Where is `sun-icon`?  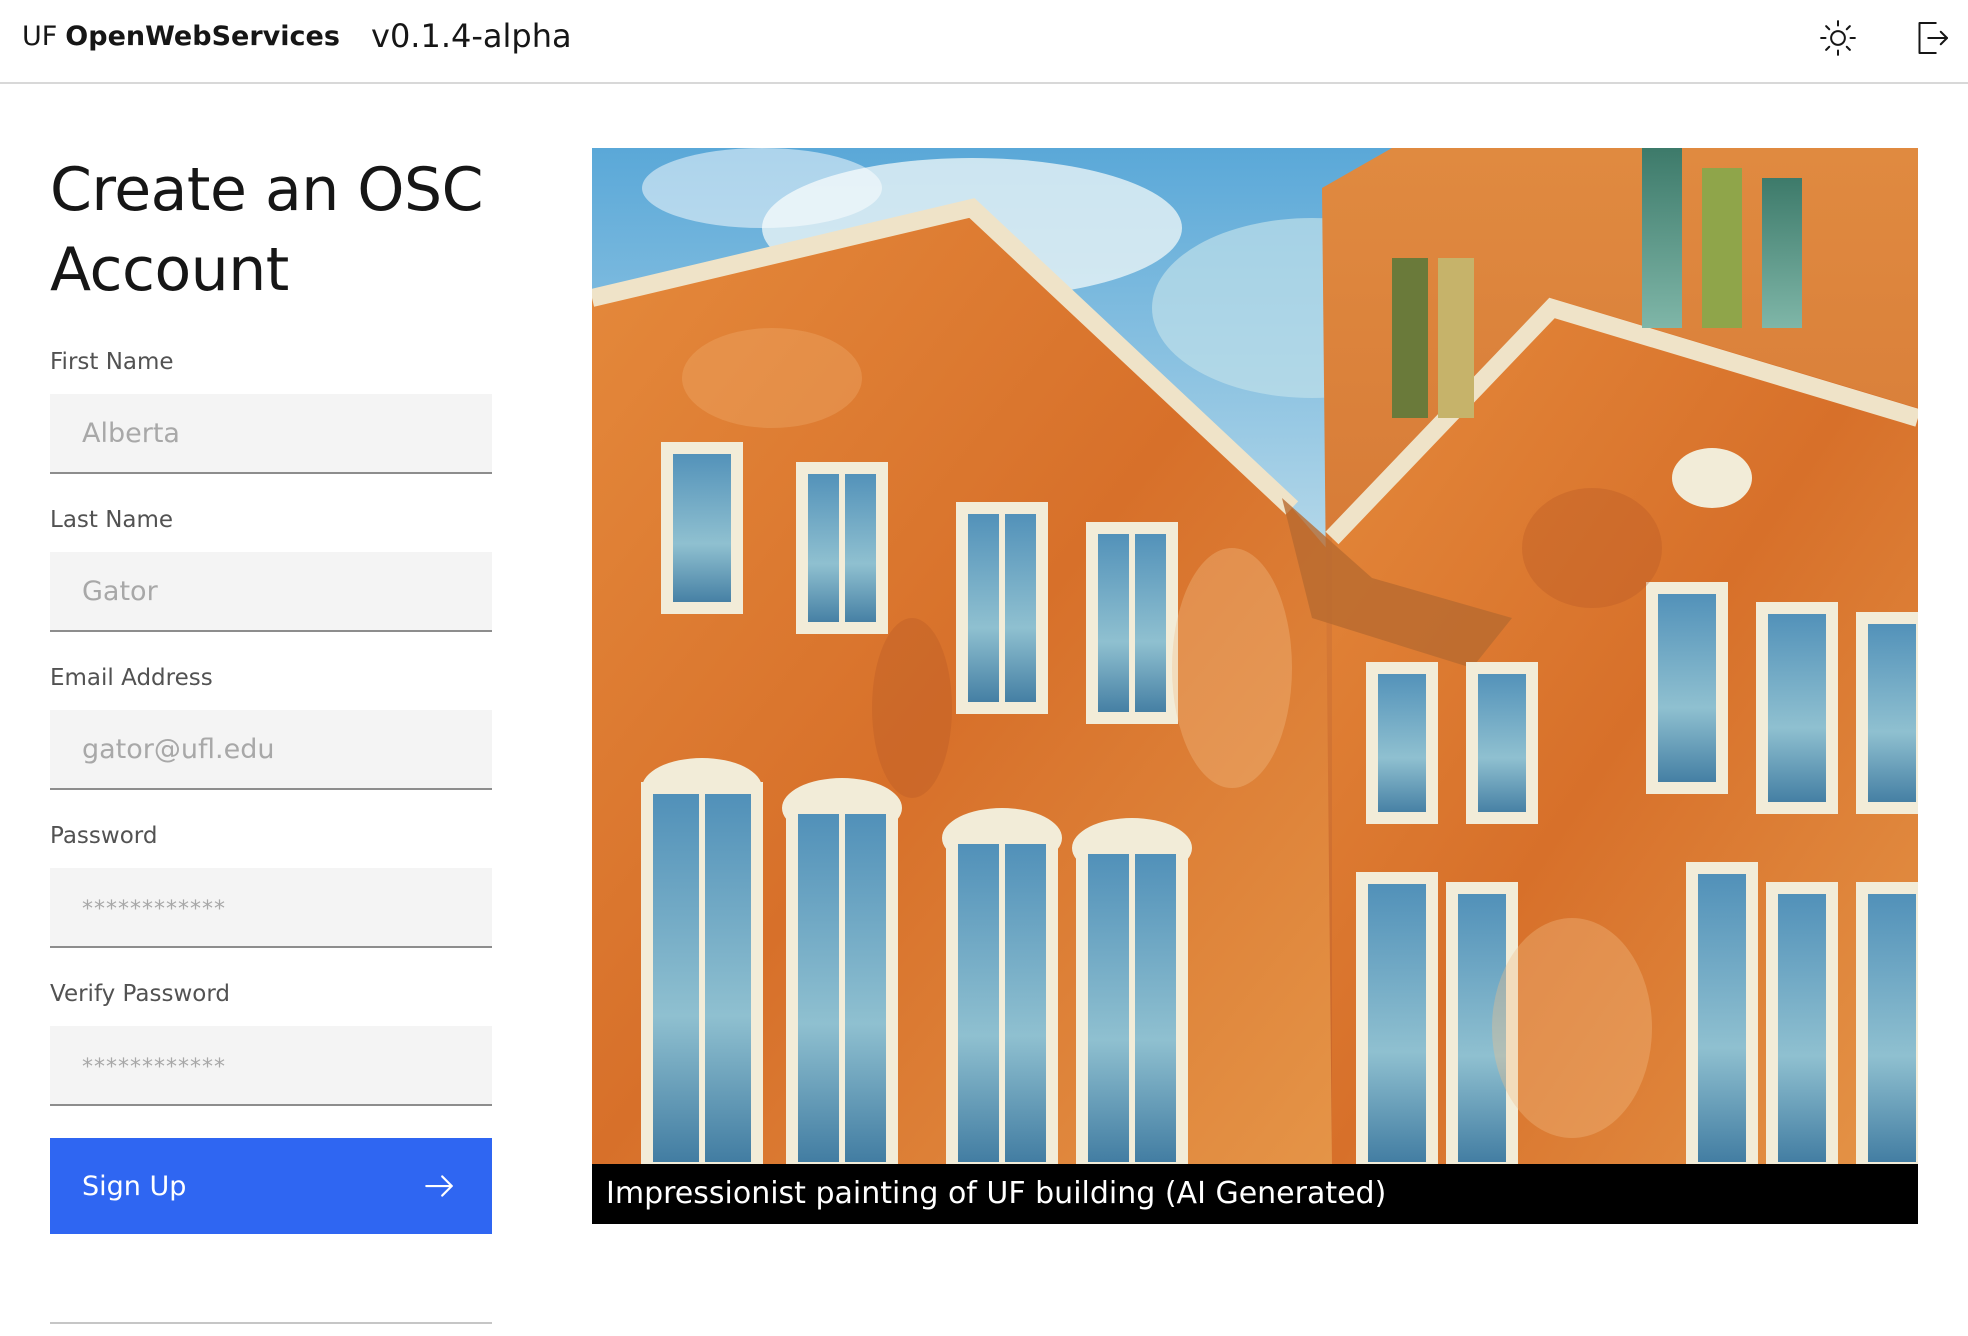
sun-icon is located at coordinates (1838, 38).